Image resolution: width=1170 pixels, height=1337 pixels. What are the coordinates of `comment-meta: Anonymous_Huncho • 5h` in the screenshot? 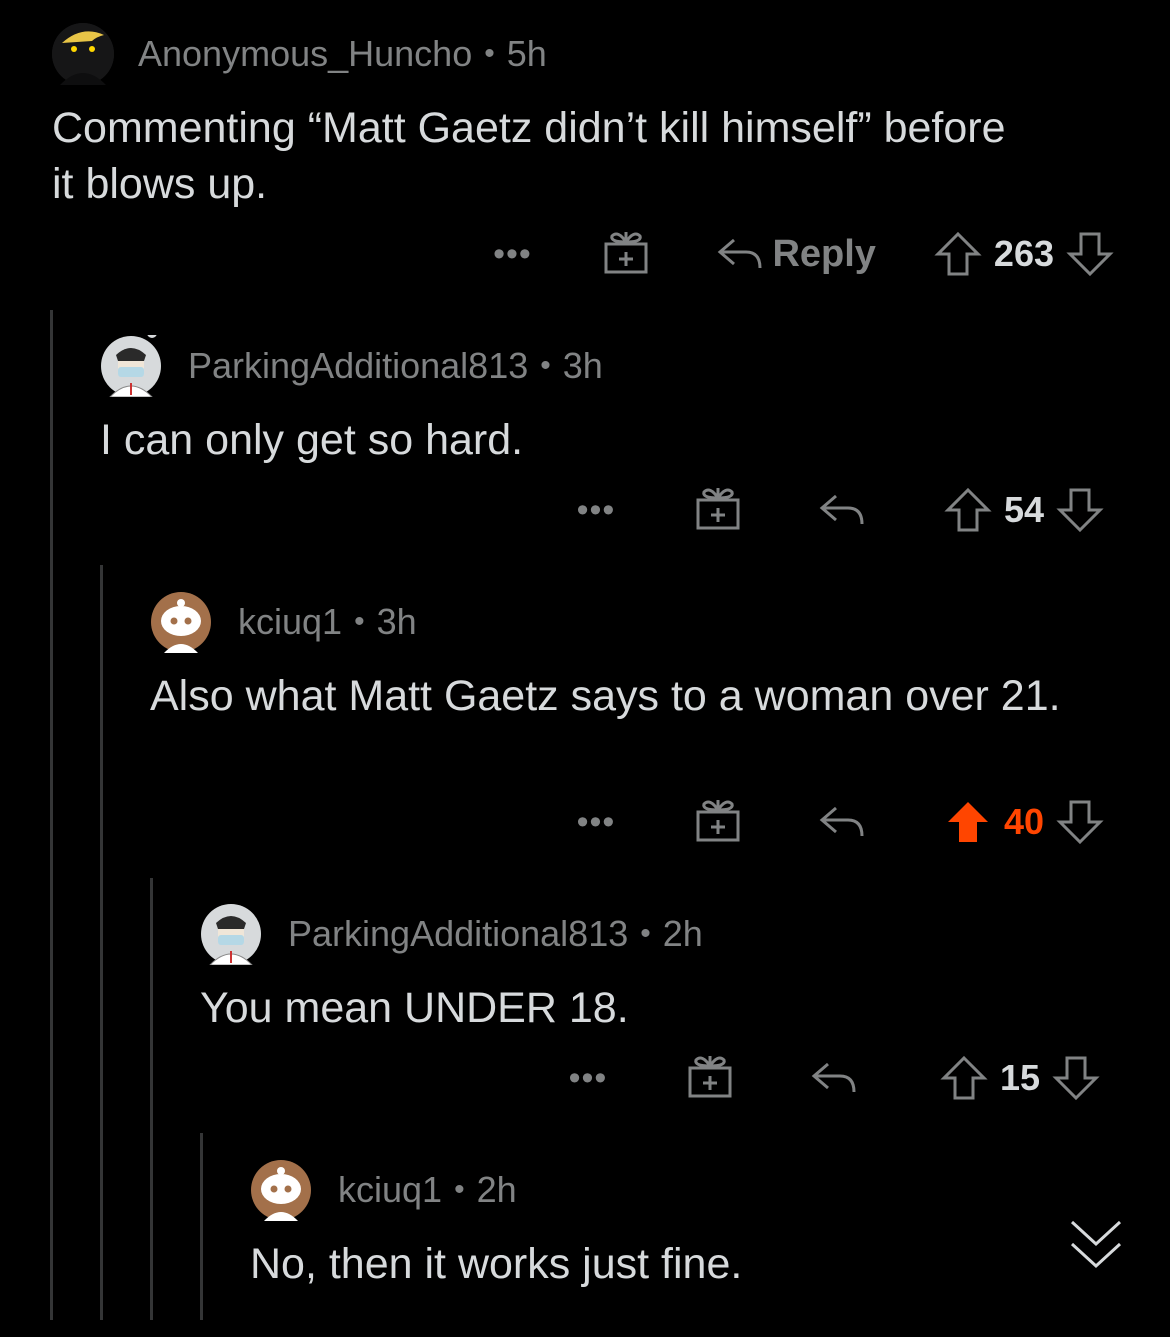 It's located at (583, 54).